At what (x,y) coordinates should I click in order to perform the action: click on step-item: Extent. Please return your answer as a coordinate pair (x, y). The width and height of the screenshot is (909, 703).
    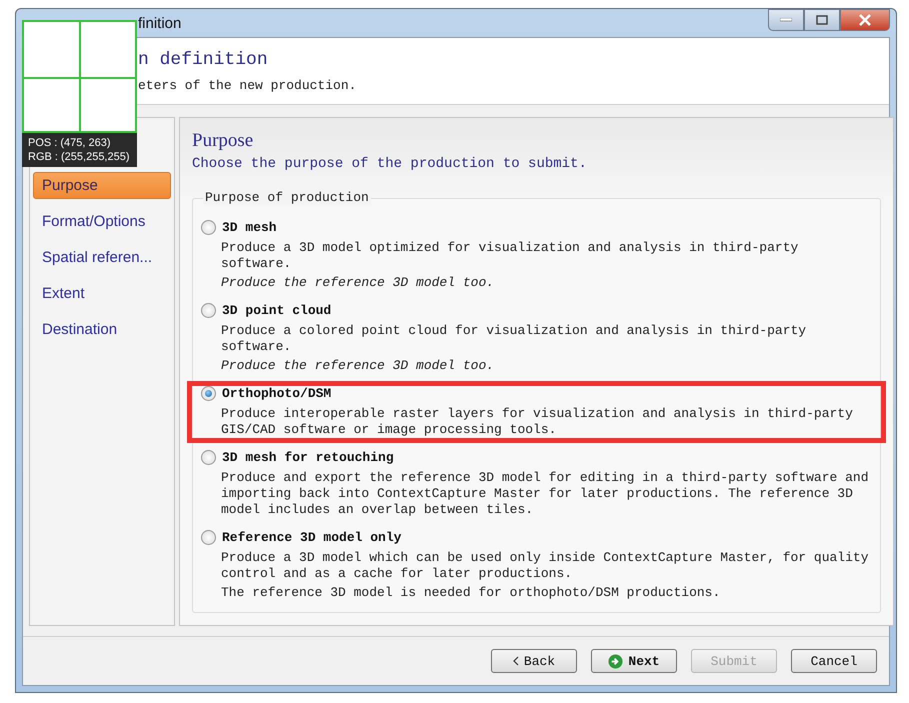
    Looking at the image, I should click on (102, 293).